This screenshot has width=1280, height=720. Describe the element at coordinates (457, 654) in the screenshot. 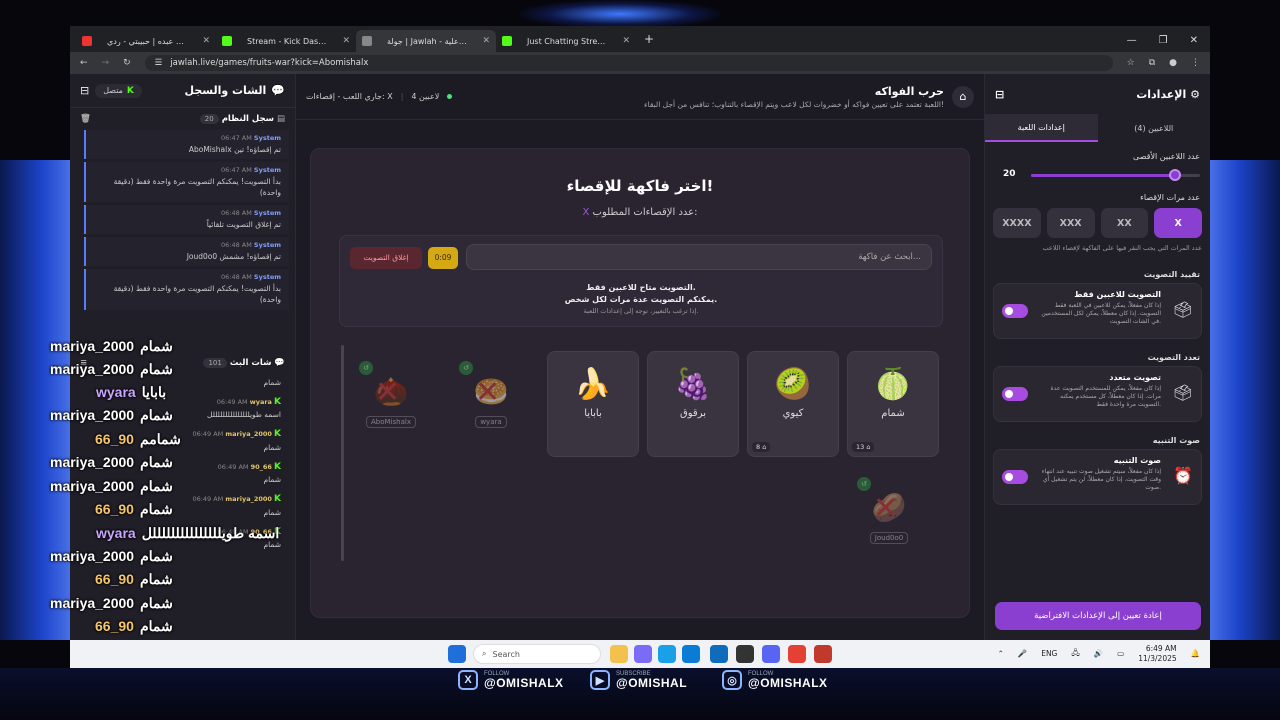

I see `windows-start-icon` at that location.